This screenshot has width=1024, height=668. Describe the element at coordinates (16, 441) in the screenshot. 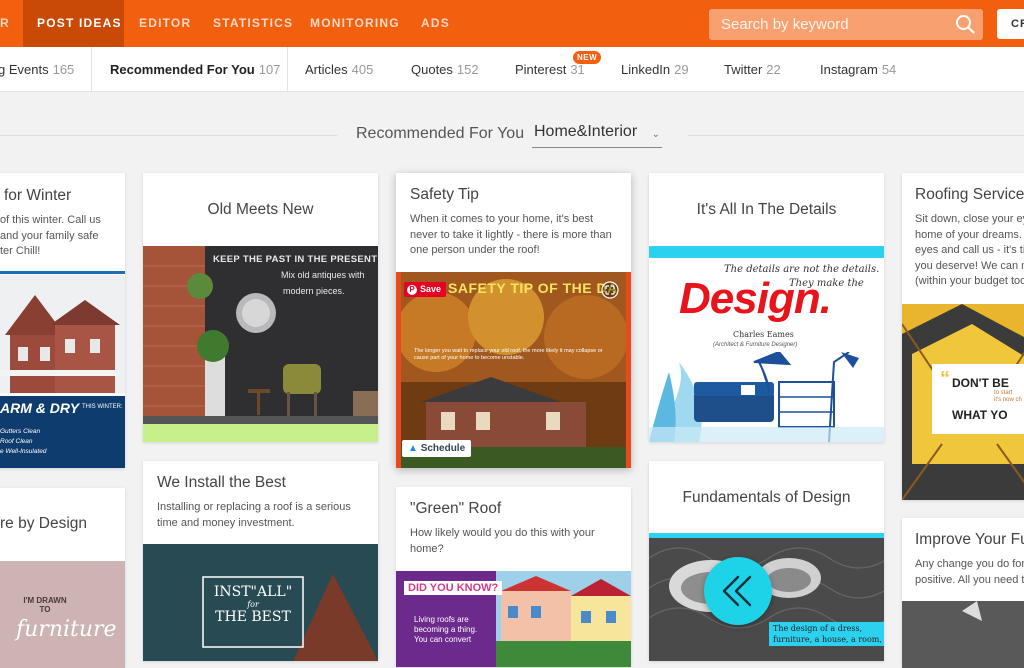

I see `overlay-list-item: Roof Clean` at that location.